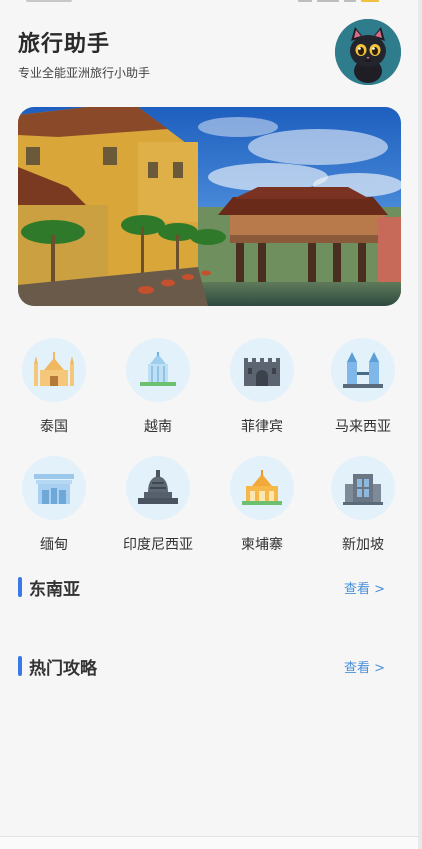 The width and height of the screenshot is (422, 849). I want to click on vietnam-monument-icon, so click(158, 369).